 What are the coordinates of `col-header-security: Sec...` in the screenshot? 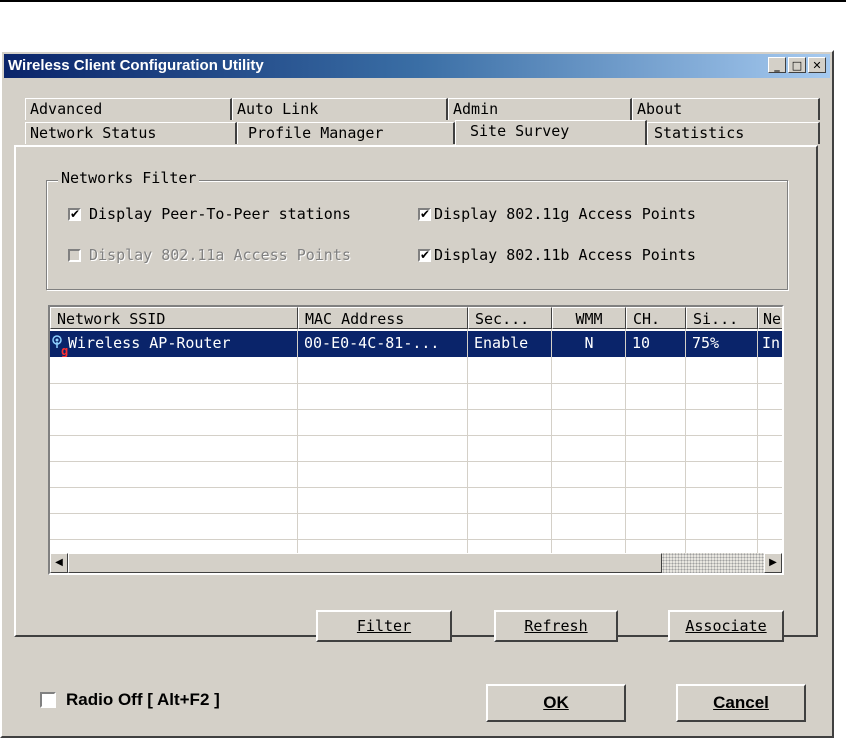 It's located at (510, 318).